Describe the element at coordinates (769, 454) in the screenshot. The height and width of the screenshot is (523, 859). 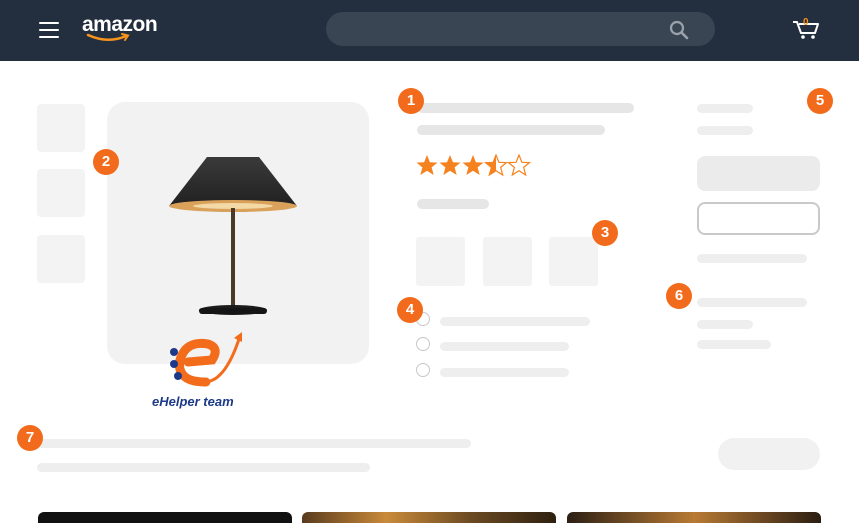
I see `see-more-button` at that location.